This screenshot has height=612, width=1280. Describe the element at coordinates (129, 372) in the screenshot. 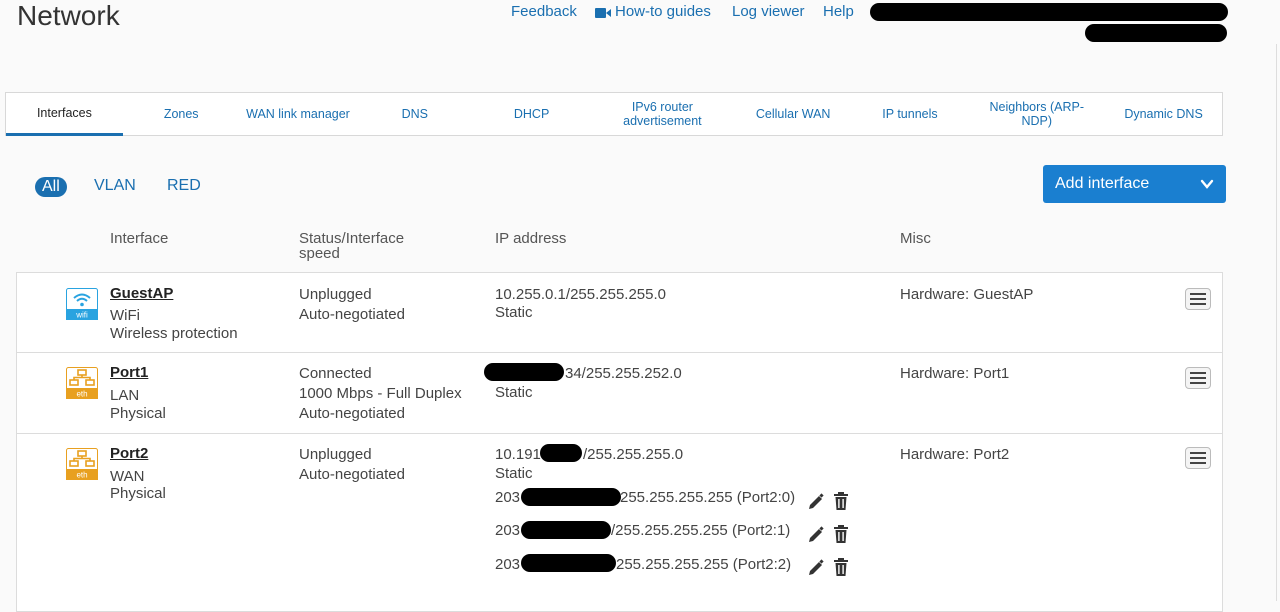

I see `interface-name-link: Port1` at that location.